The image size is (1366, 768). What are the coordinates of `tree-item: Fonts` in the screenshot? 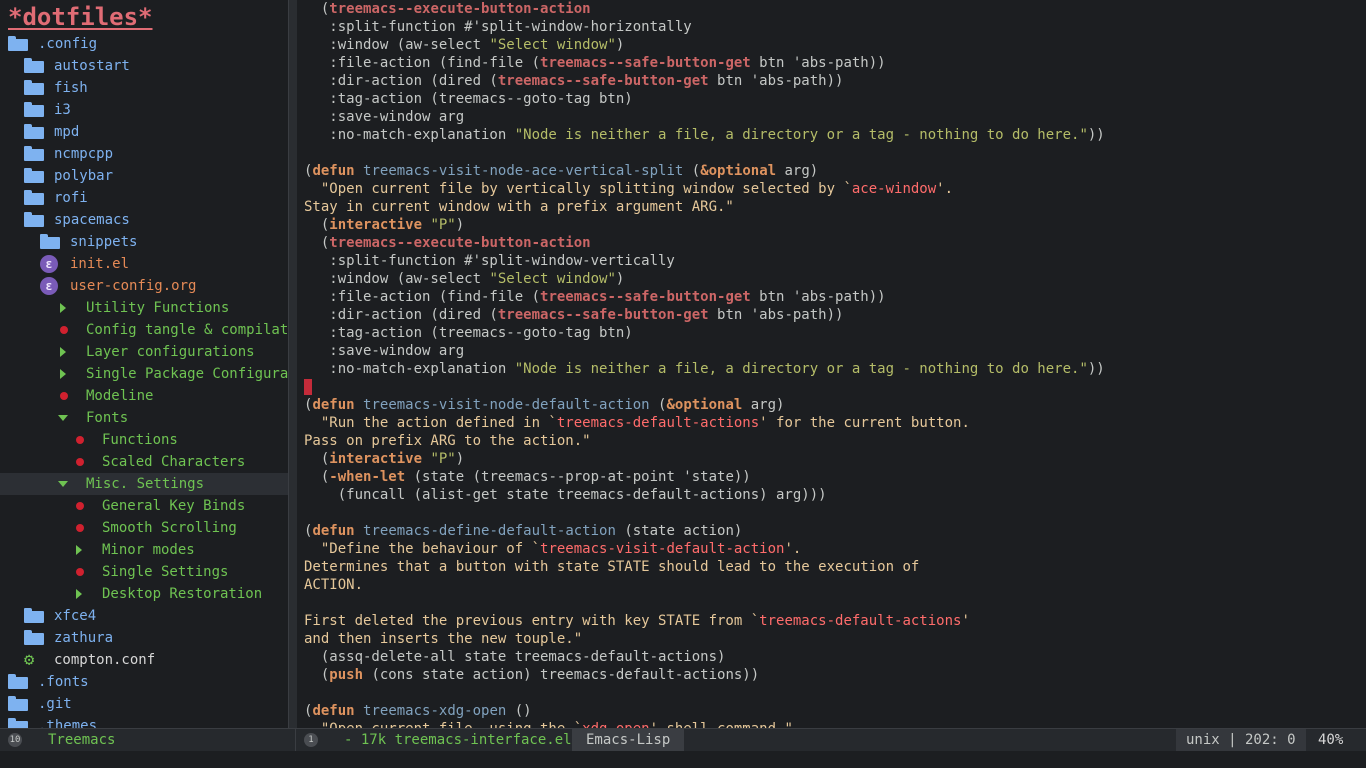 It's located at (144, 418).